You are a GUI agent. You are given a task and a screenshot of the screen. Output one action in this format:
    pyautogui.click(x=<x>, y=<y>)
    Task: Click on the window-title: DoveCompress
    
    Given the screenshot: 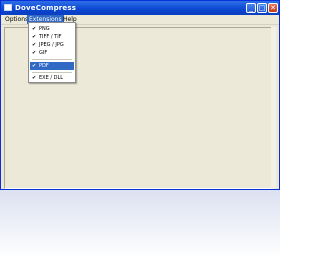 What is the action you would take?
    pyautogui.click(x=46, y=8)
    